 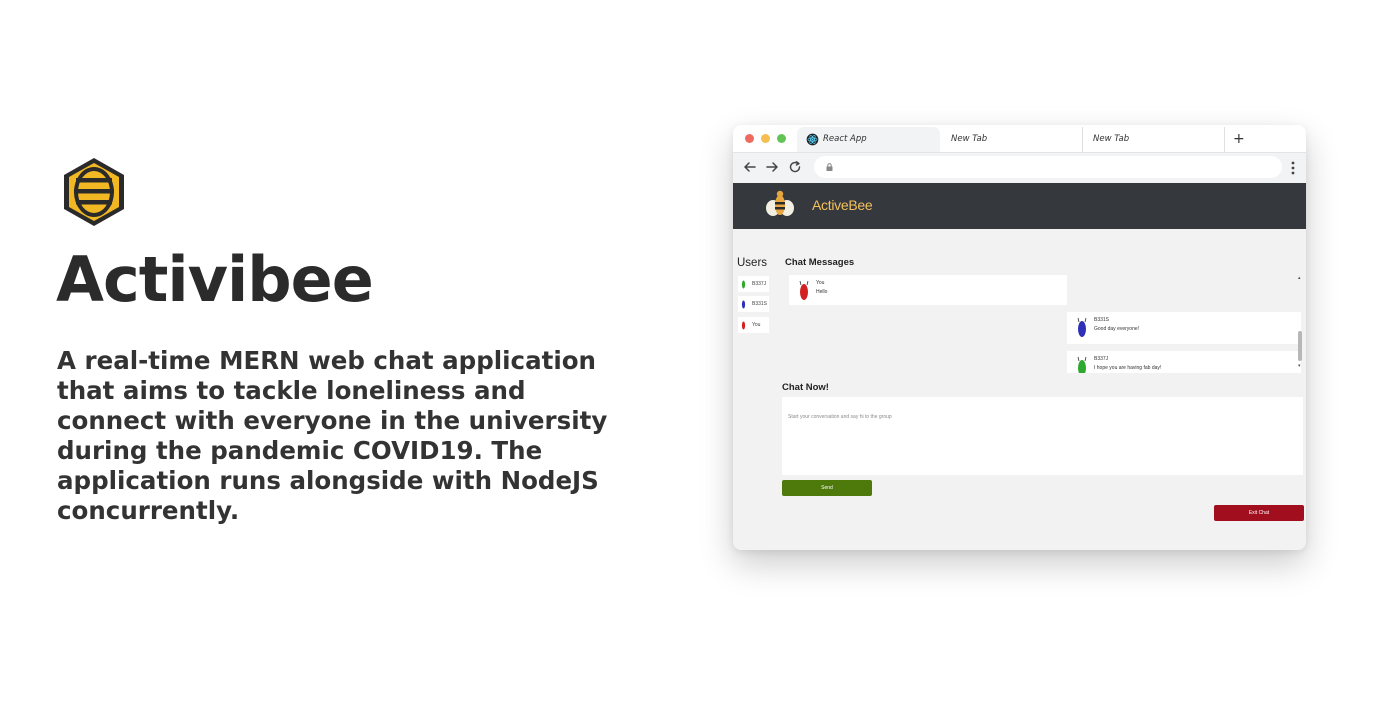 I want to click on user-list-item: You, so click(x=753, y=325).